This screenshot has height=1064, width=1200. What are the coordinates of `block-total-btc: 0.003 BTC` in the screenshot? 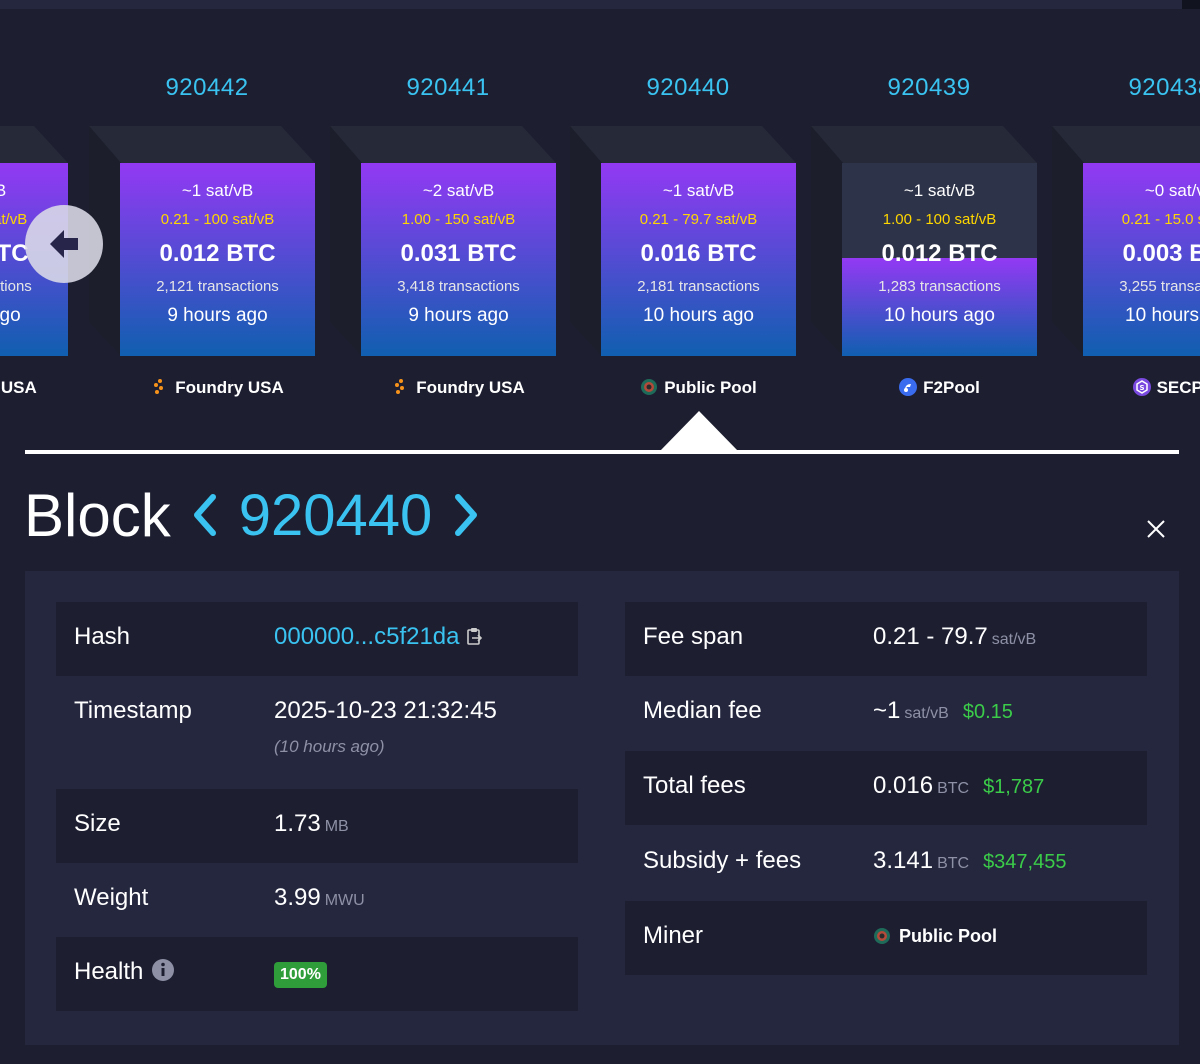 It's located at (1161, 253).